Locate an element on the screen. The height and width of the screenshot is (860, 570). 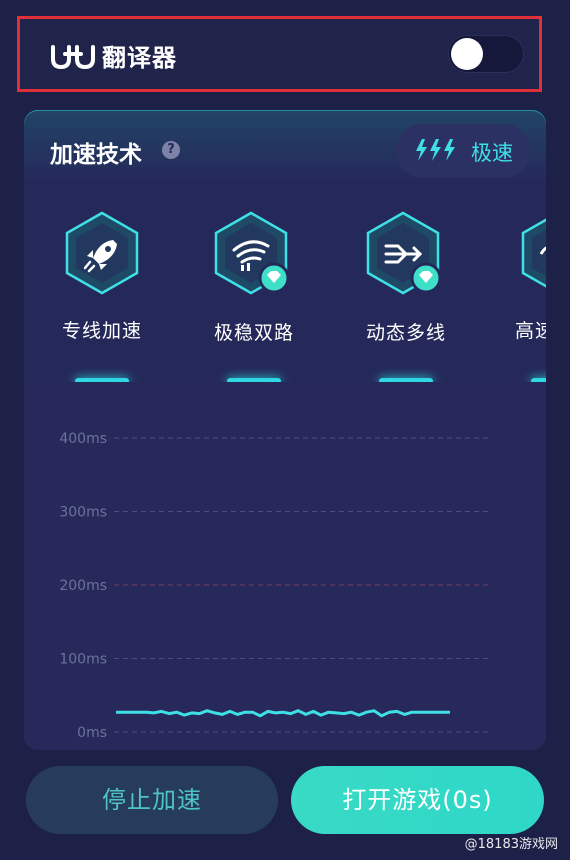
lightning-bolts-icon is located at coordinates (435, 150).